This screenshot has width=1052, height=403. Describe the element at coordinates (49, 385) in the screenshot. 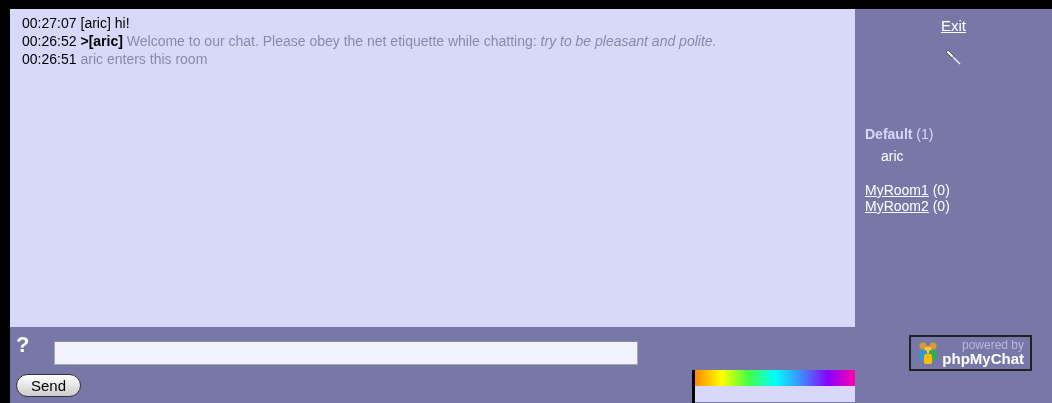

I see `send-button: Send` at that location.